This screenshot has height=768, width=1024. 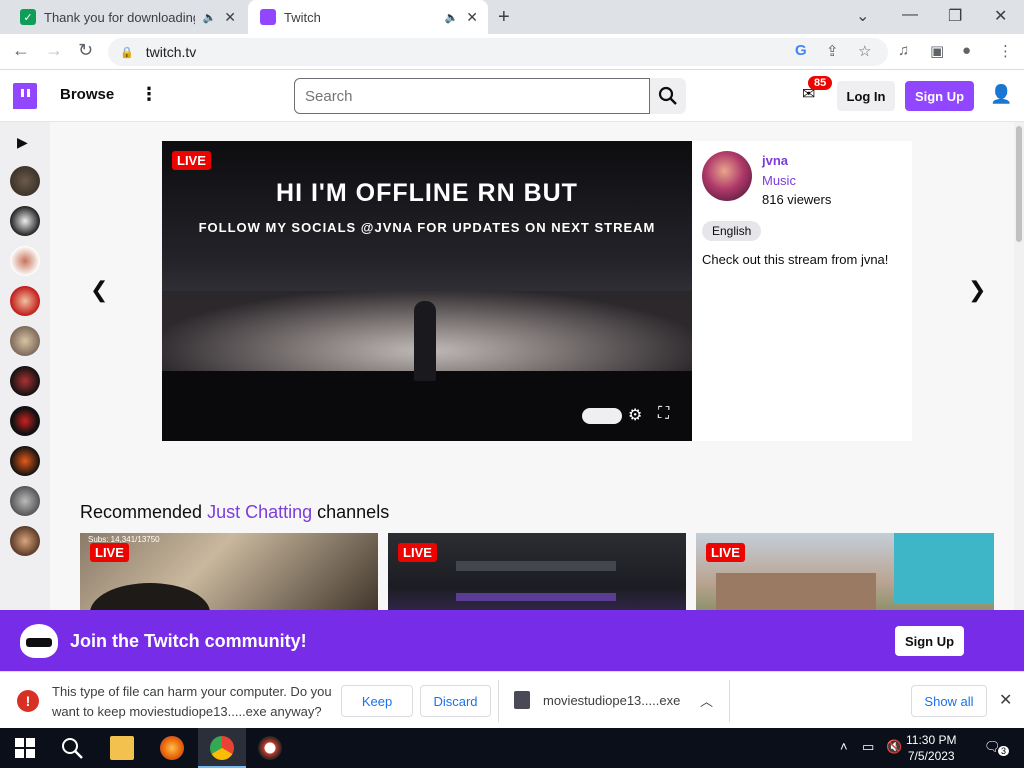 I want to click on volume-muted-icon: 🔇, so click(x=894, y=747).